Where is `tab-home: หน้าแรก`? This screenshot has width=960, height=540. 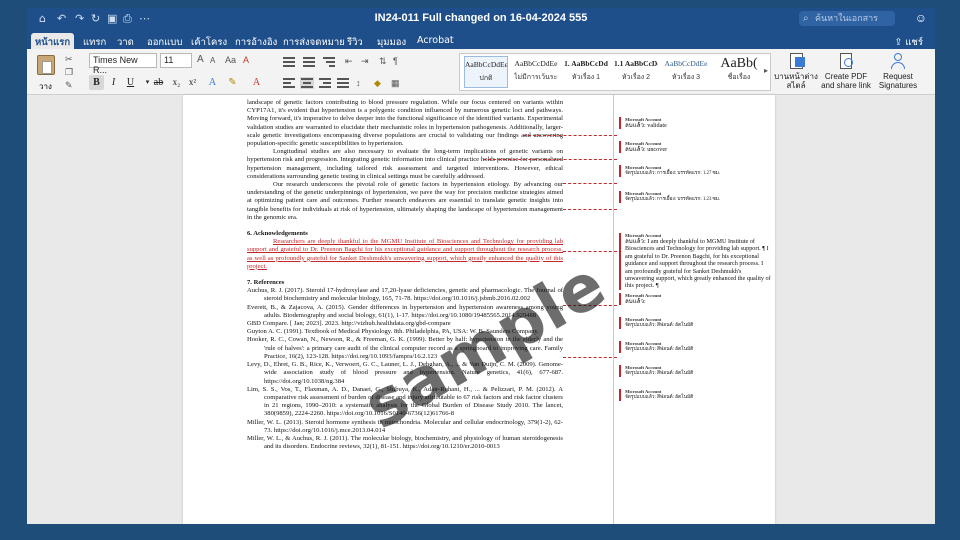
tab-home: หน้าแรก is located at coordinates (53, 41).